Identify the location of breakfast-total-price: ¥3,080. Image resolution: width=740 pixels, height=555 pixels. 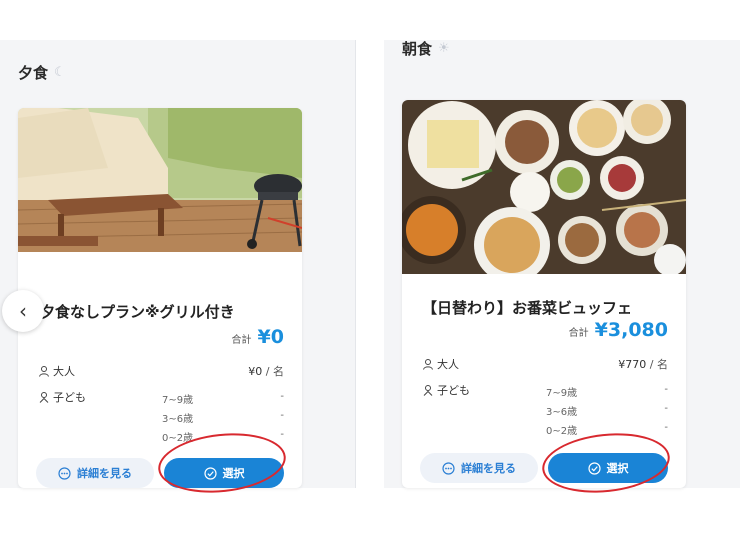
(631, 330).